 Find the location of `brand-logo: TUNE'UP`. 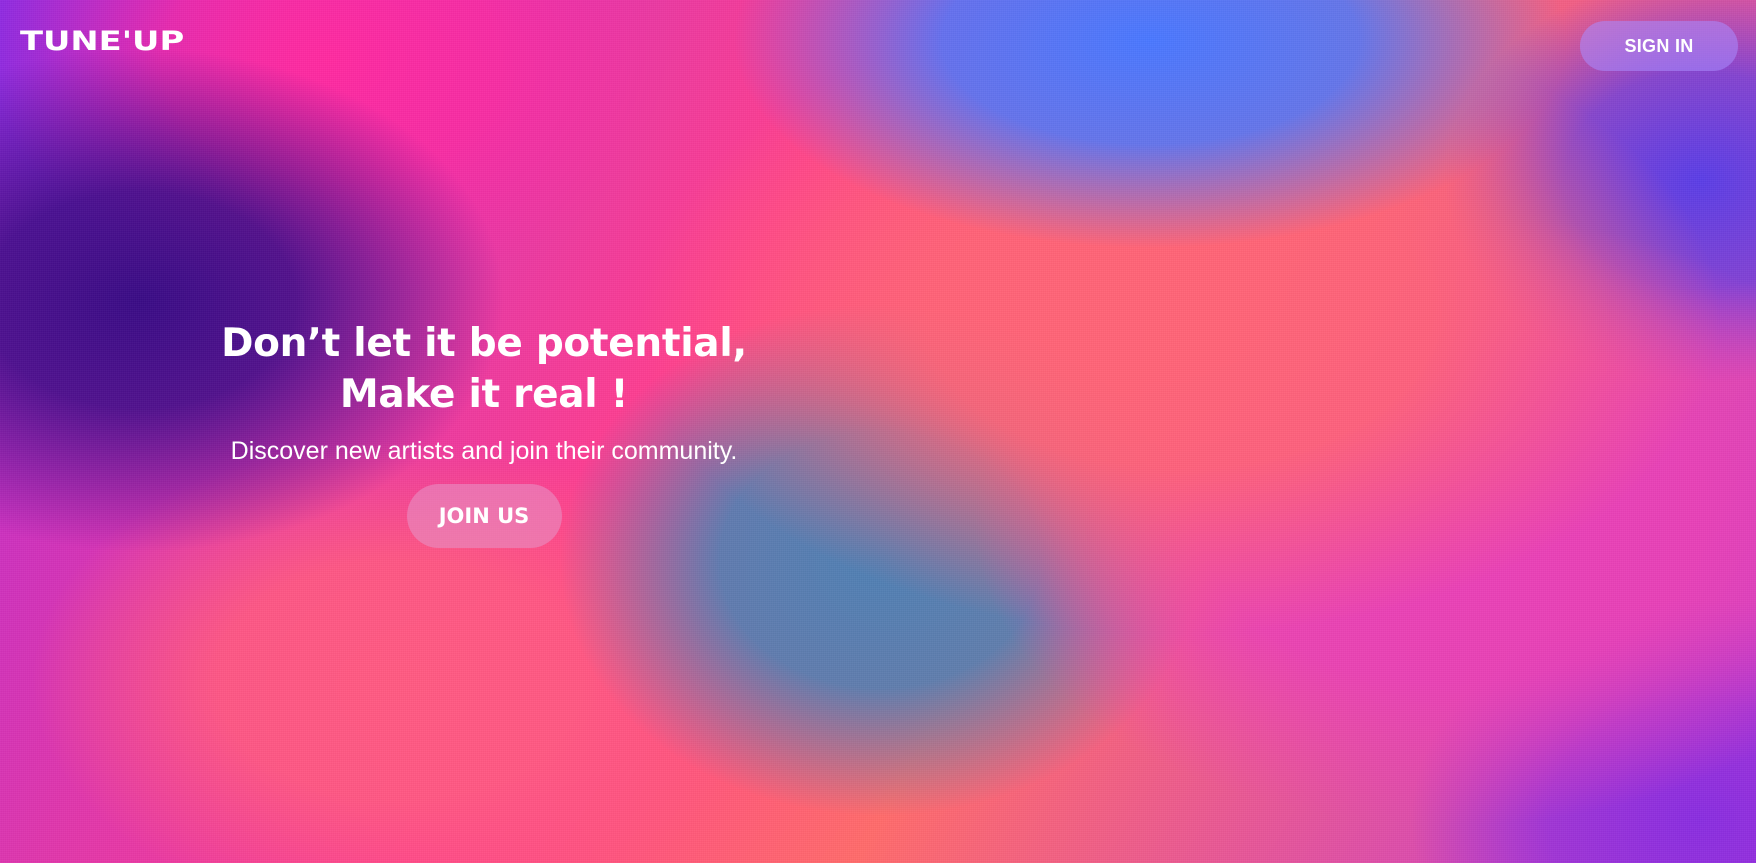

brand-logo: TUNE'UP is located at coordinates (102, 41).